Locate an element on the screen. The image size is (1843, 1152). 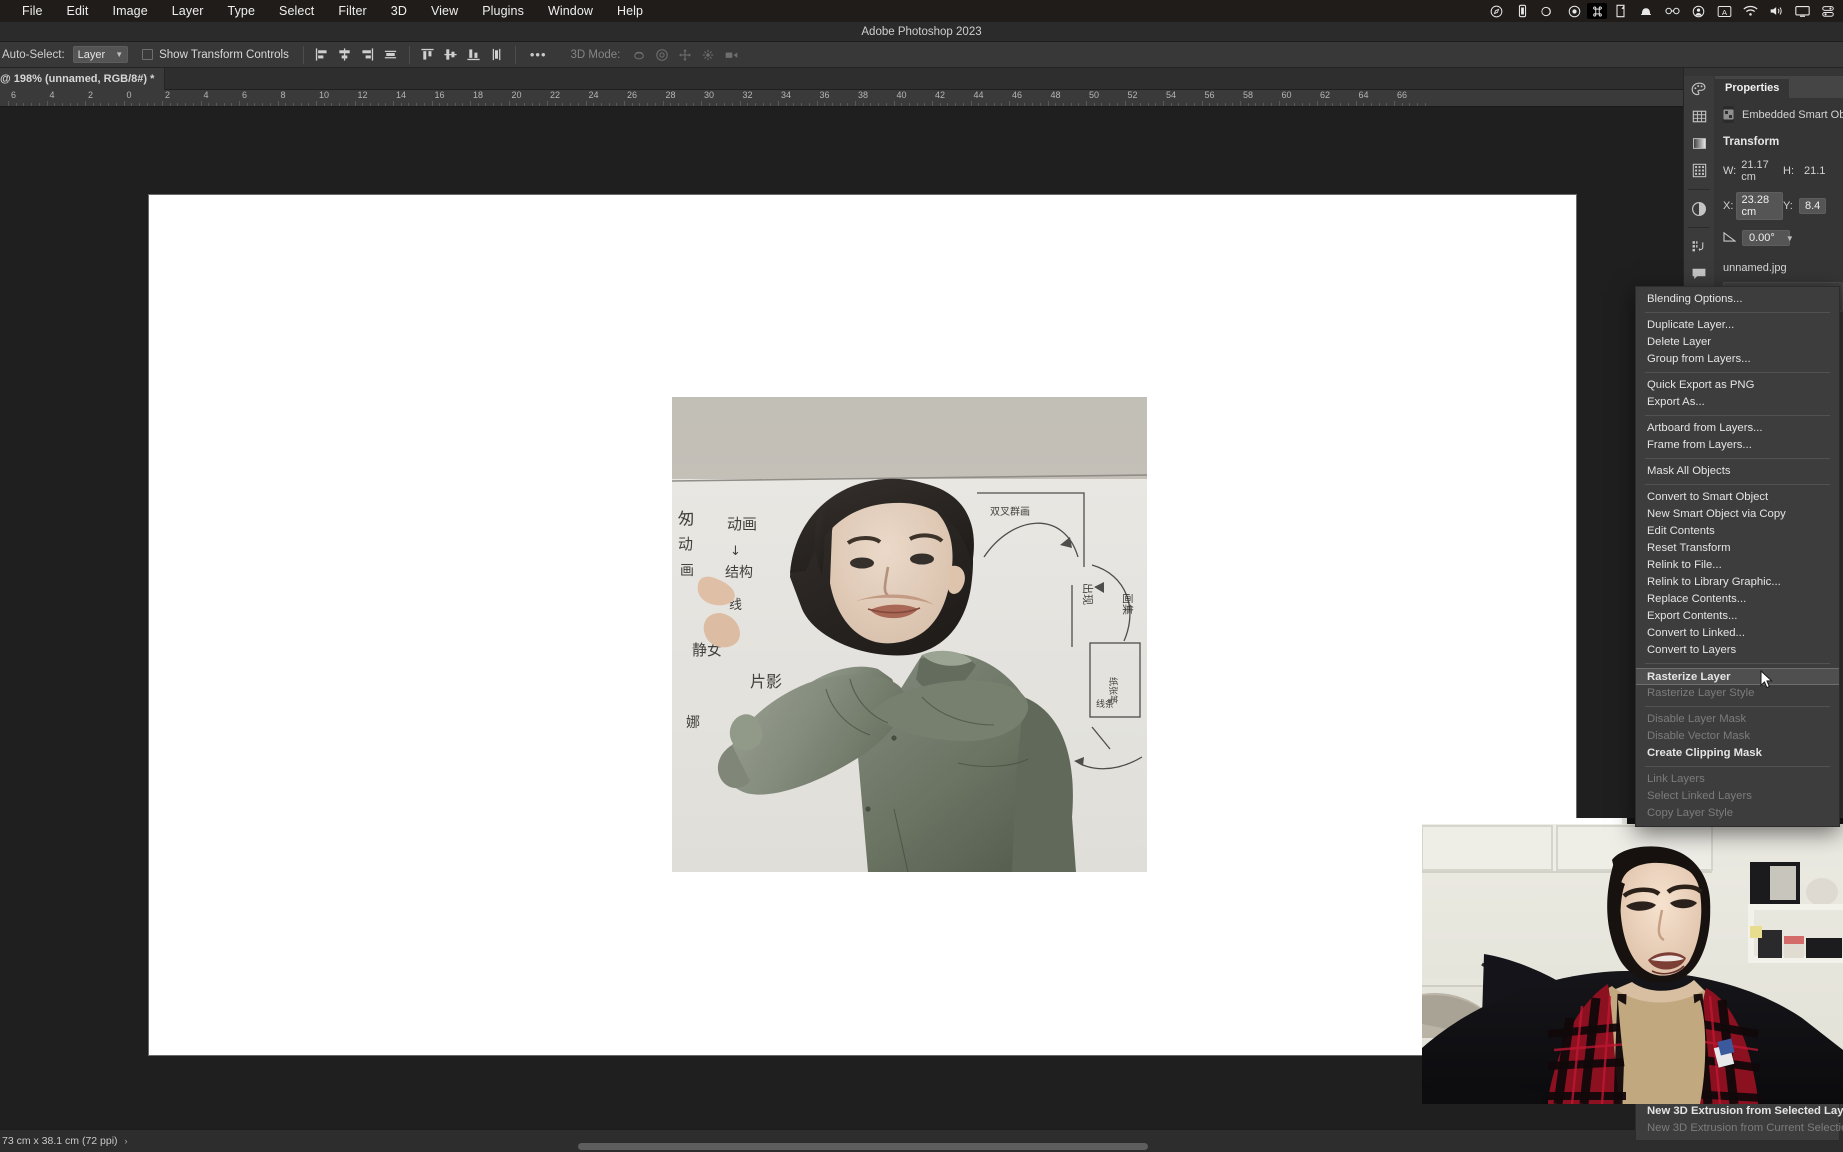
menu-type: Type is located at coordinates (242, 11).